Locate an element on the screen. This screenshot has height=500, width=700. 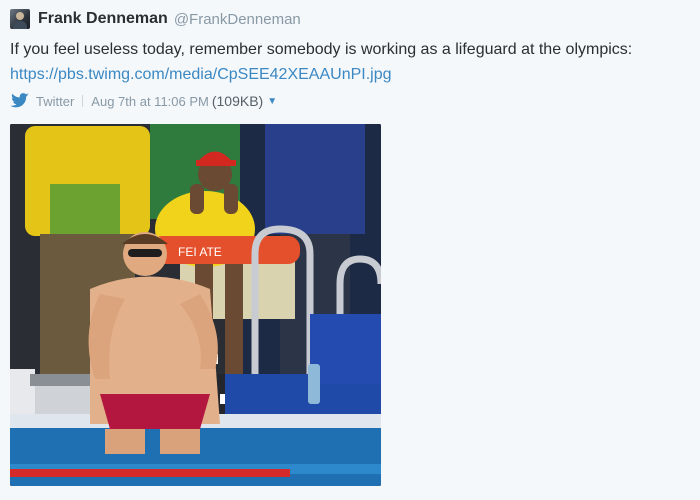
avatar is located at coordinates (20, 19).